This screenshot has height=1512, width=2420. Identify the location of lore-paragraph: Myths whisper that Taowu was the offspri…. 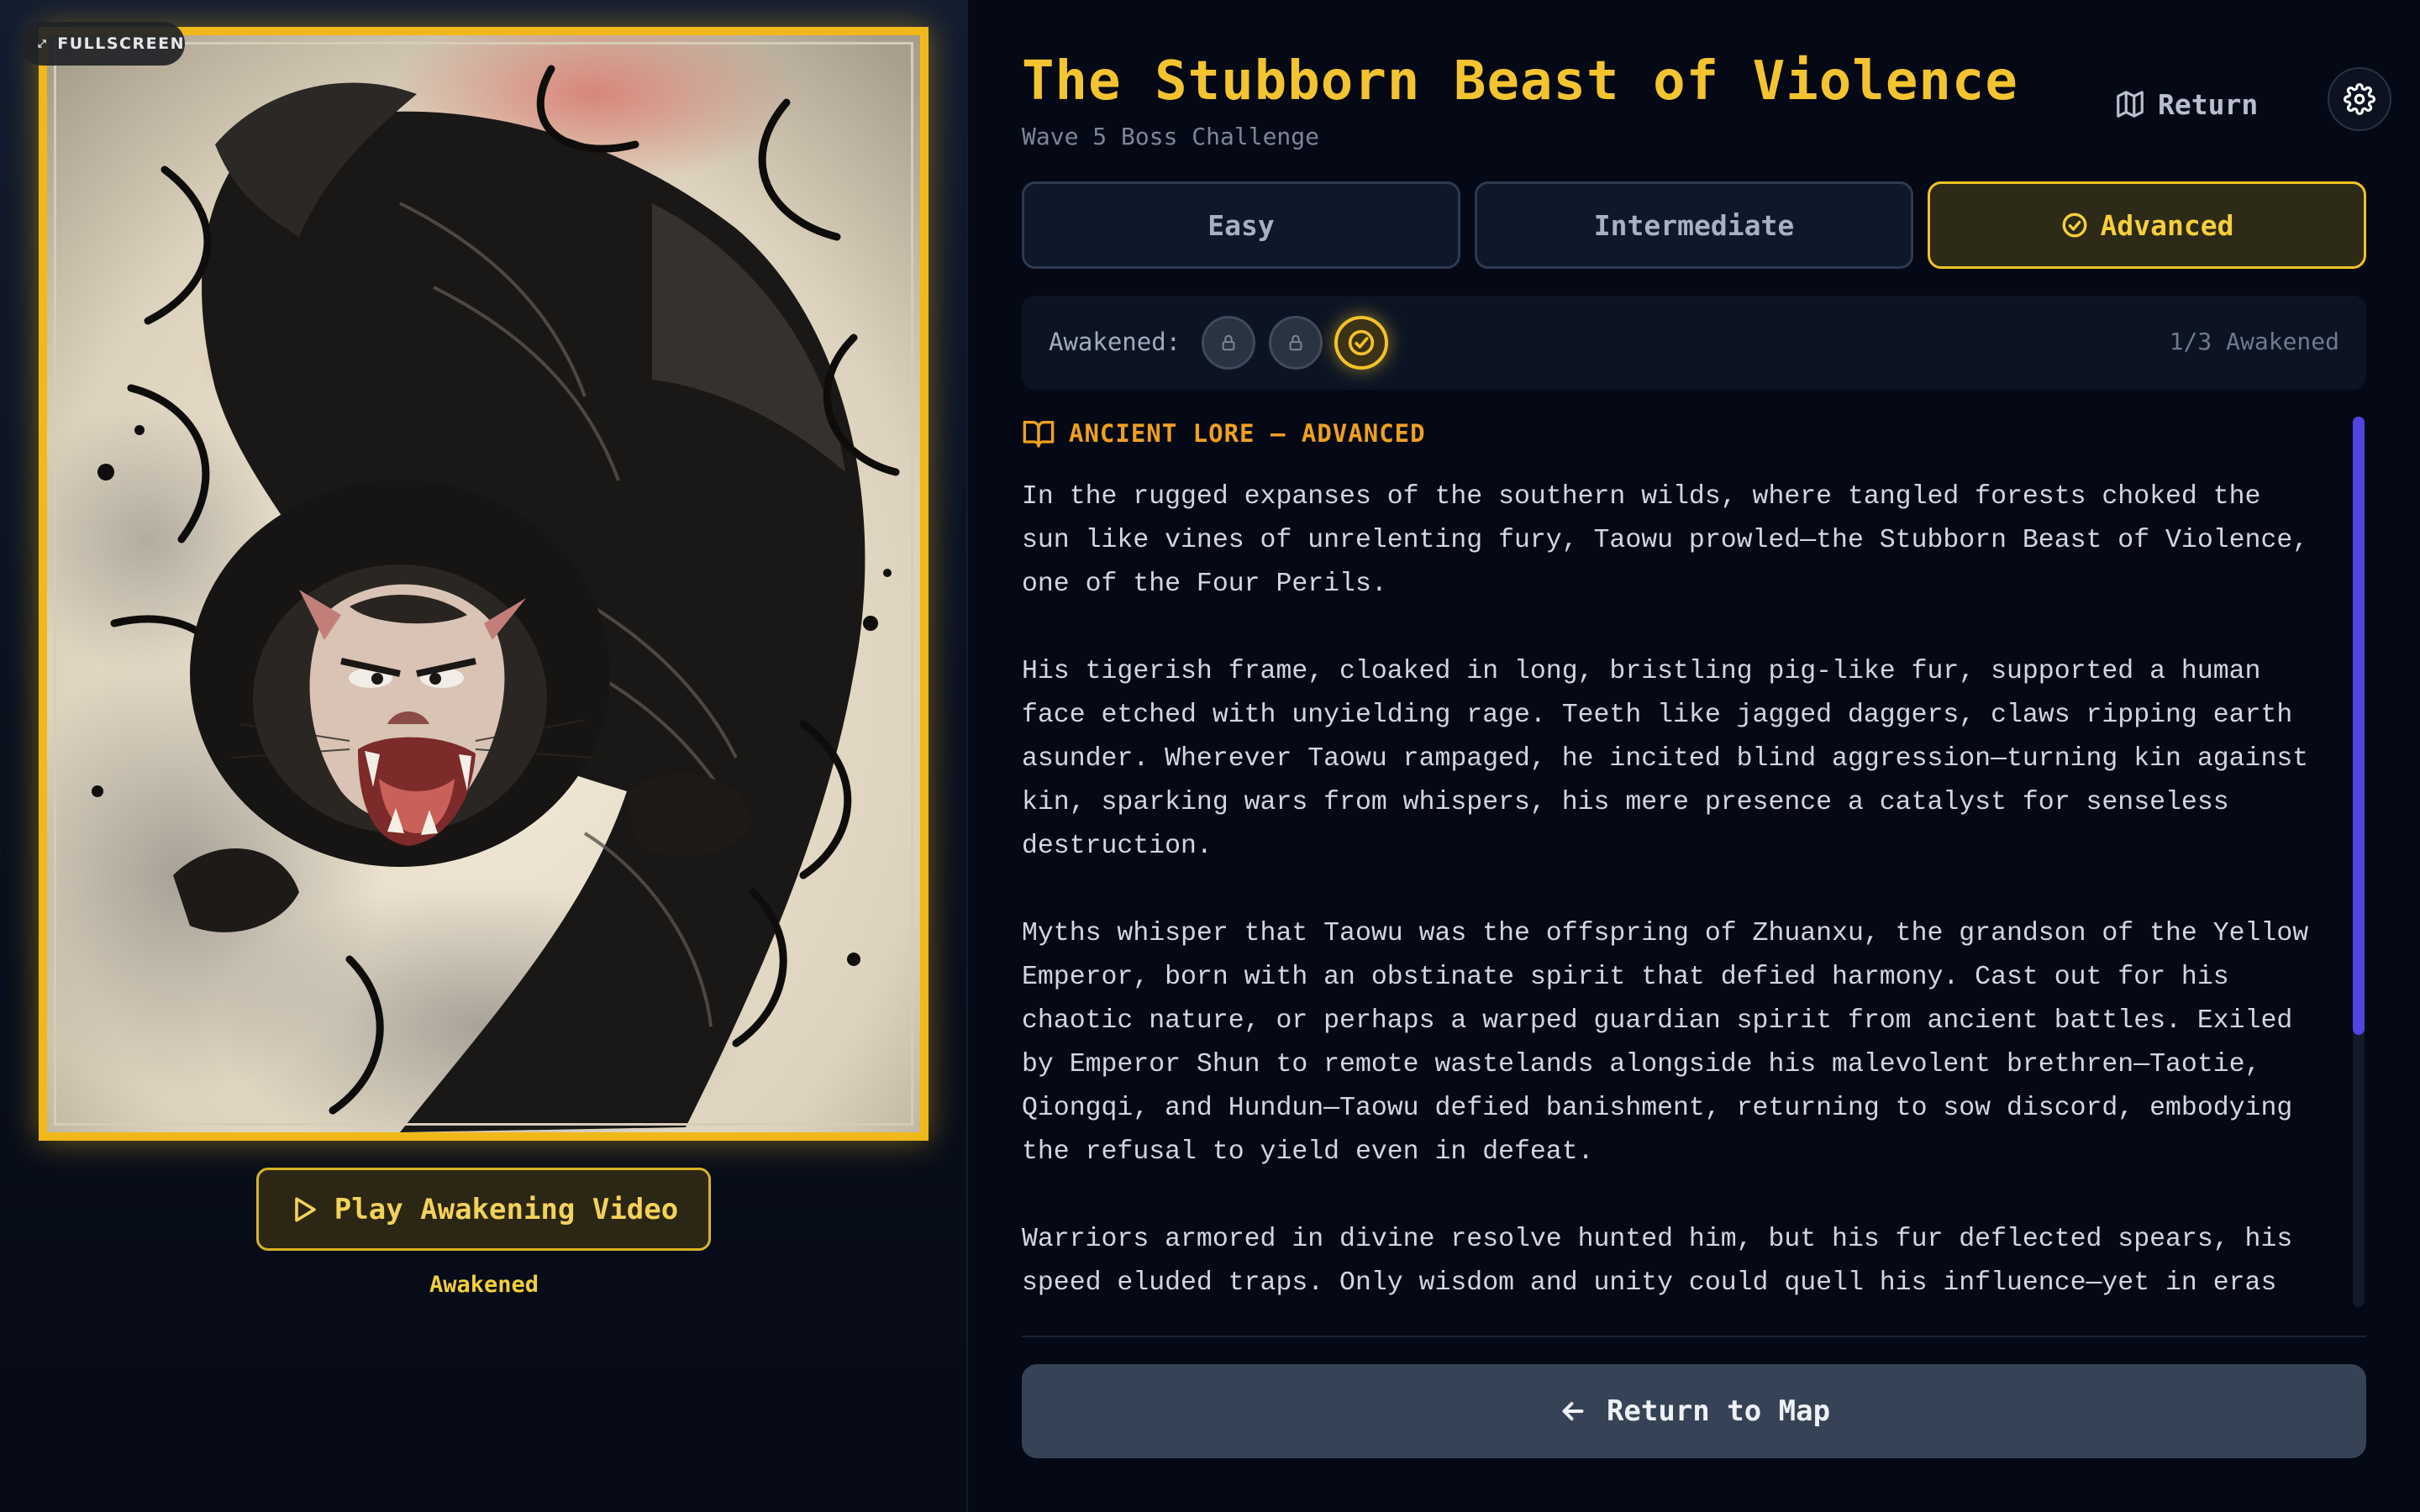
(1665, 1043).